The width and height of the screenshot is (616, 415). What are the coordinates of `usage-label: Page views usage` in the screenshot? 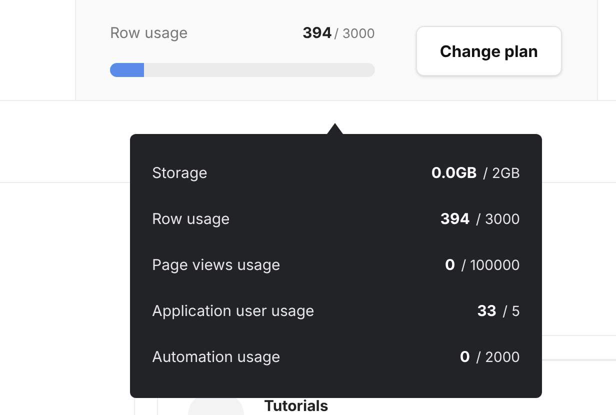 It's located at (216, 265).